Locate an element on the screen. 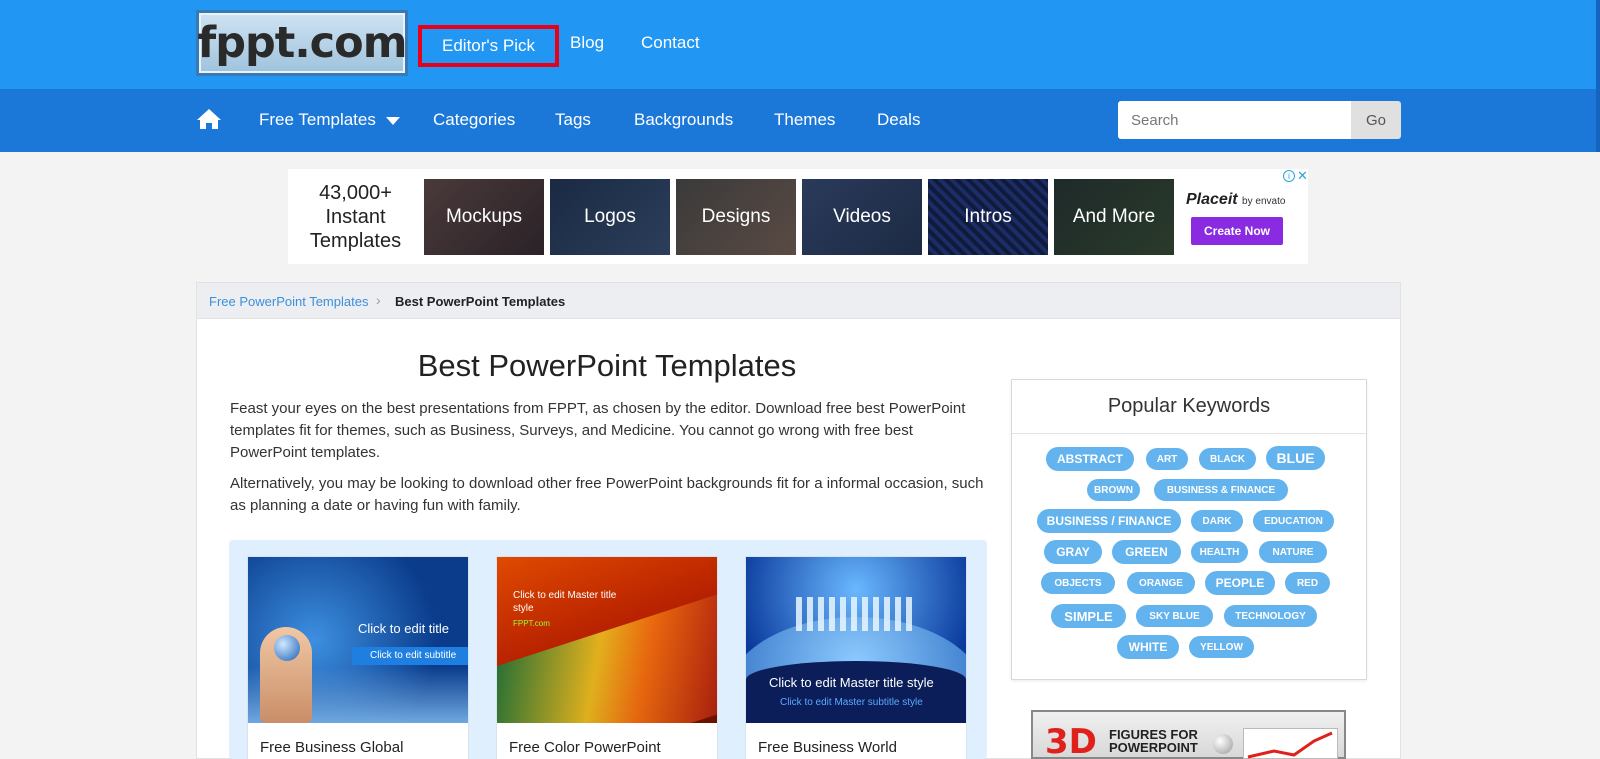 The width and height of the screenshot is (1600, 759). ad-headline-line: 43,000+ is located at coordinates (355, 193).